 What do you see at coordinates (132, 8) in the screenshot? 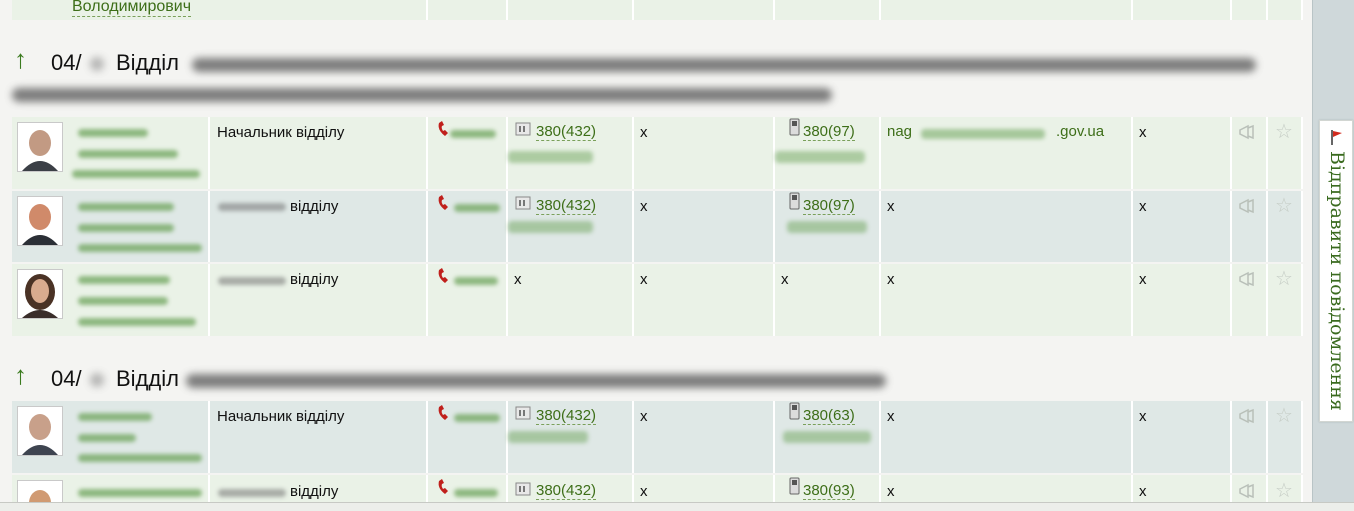
I see `employee-name-link: Володимирович` at bounding box center [132, 8].